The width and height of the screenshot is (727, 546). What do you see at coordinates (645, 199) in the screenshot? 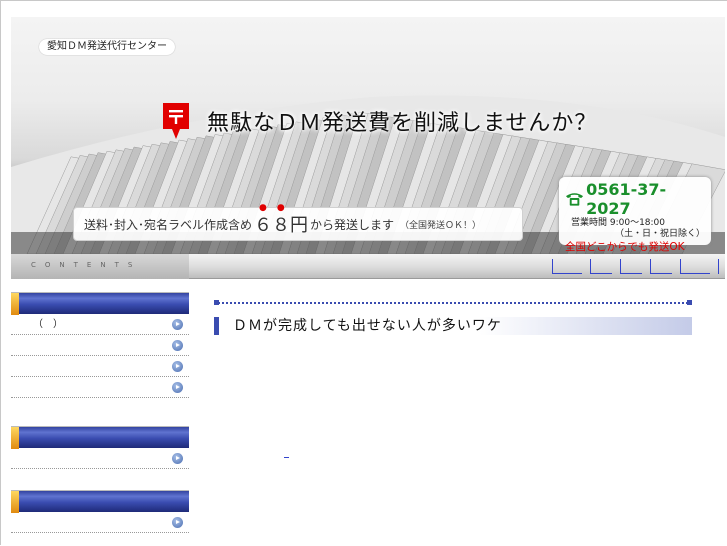
I see `phone-number: 0561-37-2027` at bounding box center [645, 199].